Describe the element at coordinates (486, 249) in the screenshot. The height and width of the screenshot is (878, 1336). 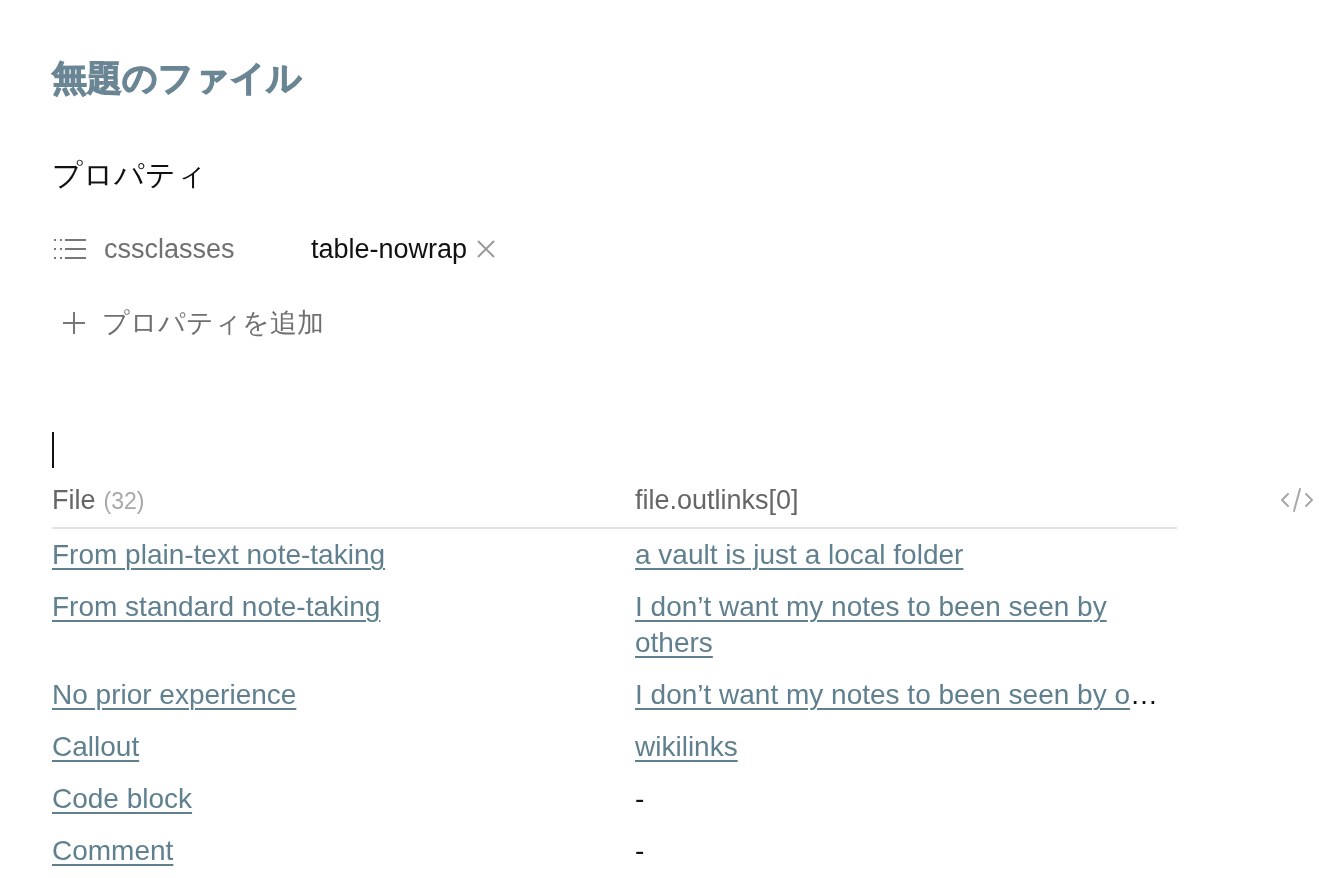
I see `close-icon` at that location.